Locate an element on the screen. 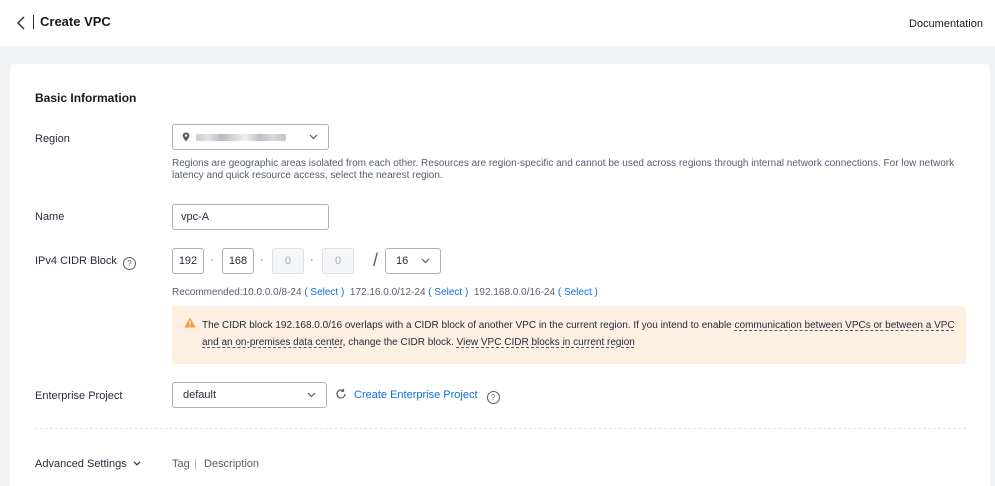  documentation-link: Documentation is located at coordinates (946, 24).